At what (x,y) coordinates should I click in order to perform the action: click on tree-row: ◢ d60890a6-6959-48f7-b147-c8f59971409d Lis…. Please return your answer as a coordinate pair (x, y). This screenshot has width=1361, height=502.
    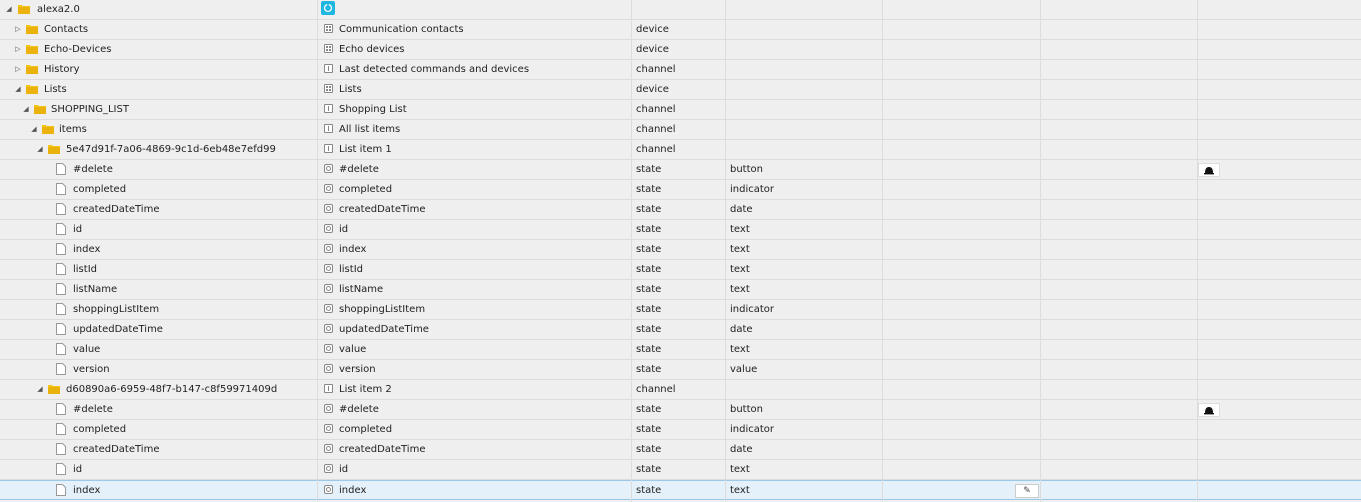
    Looking at the image, I should click on (680, 390).